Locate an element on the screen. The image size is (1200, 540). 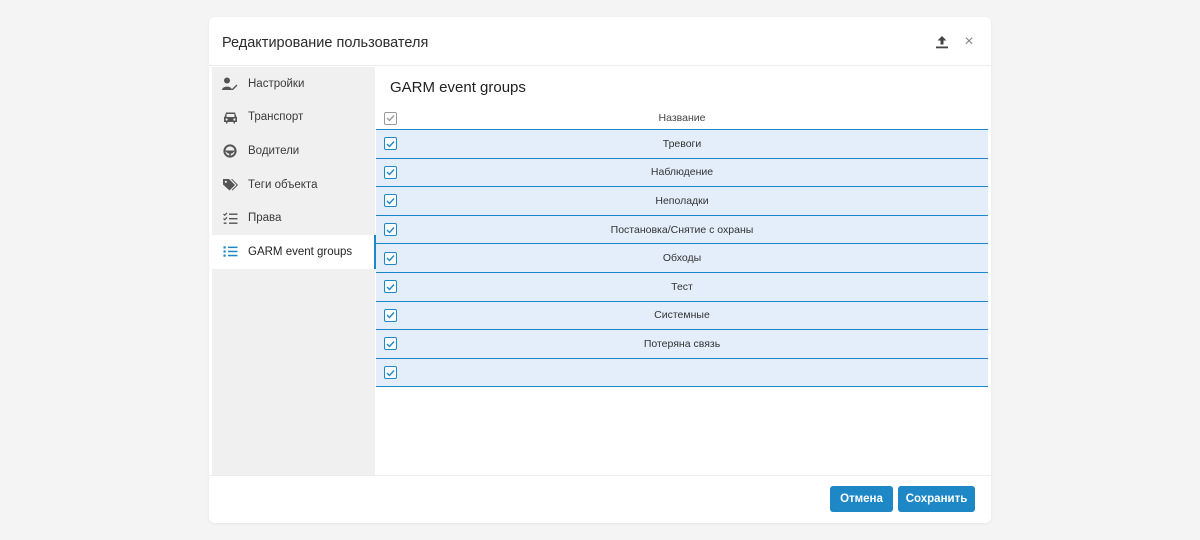
select-all-checkbox is located at coordinates (390, 118).